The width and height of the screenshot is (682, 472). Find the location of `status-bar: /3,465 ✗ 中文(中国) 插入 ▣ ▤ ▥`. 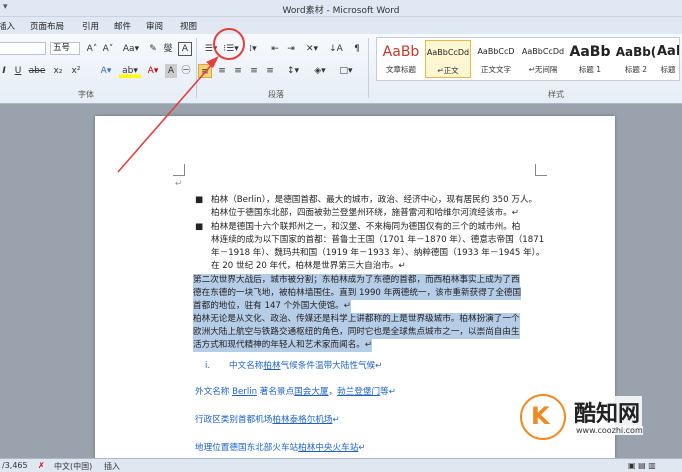

status-bar: /3,465 ✗ 中文(中国) 插入 ▣ ▤ ▥ is located at coordinates (341, 465).